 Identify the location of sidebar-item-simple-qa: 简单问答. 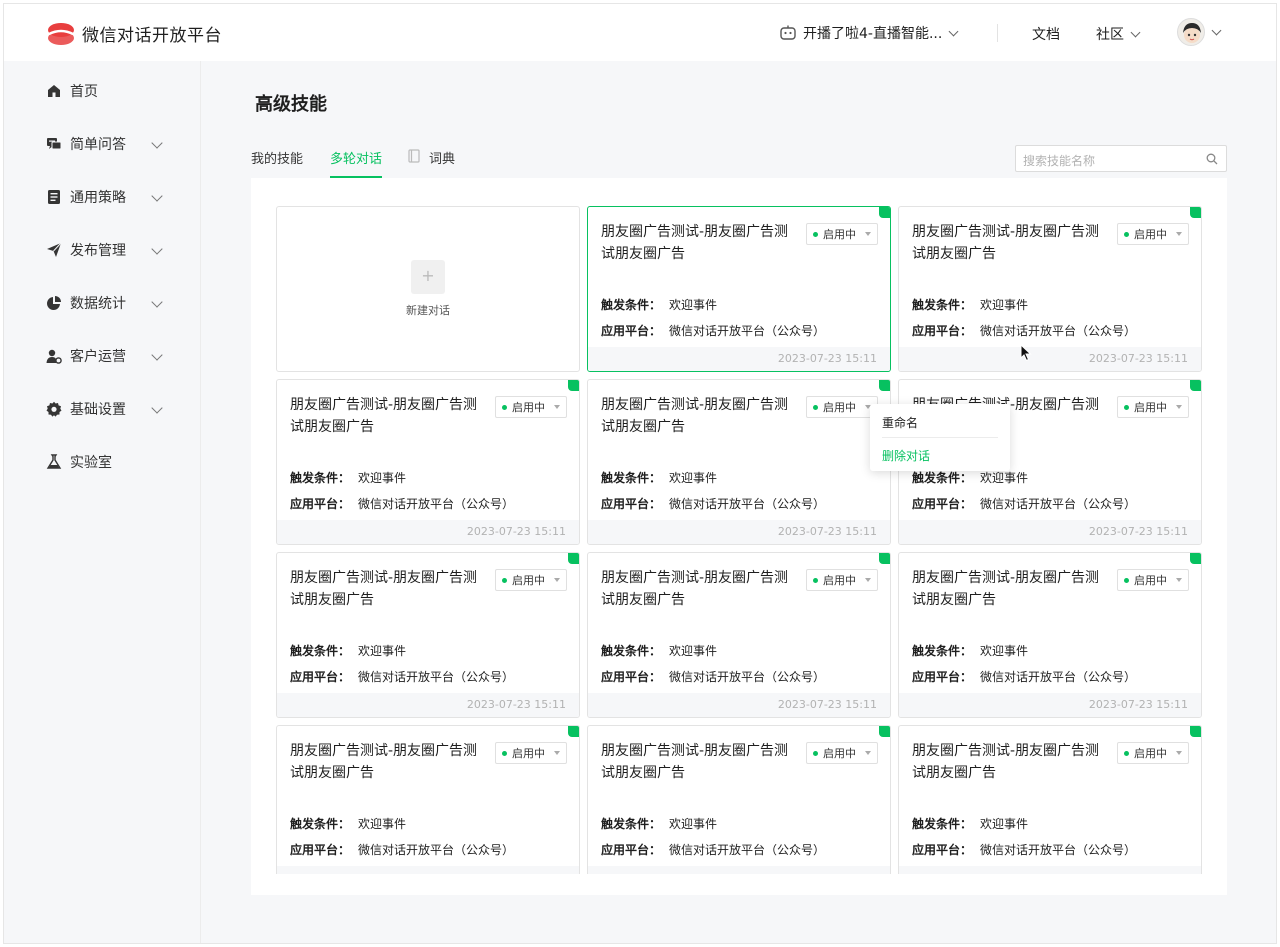
(104, 144).